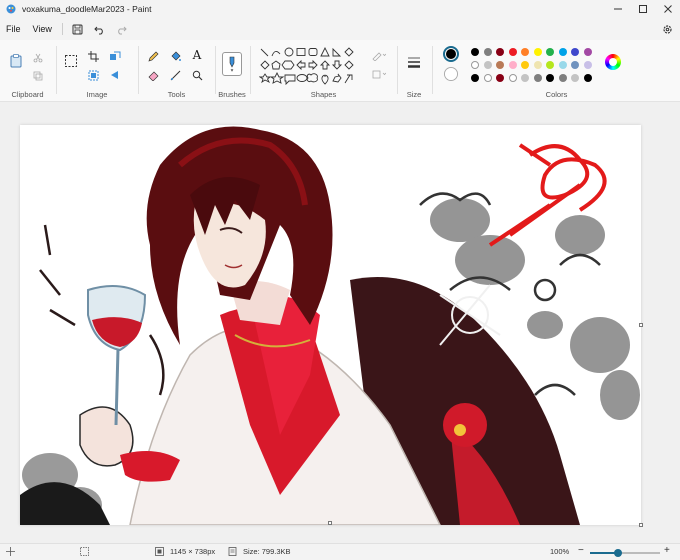 This screenshot has width=680, height=560. Describe the element at coordinates (414, 94) in the screenshot. I see `size-label: Size` at that location.